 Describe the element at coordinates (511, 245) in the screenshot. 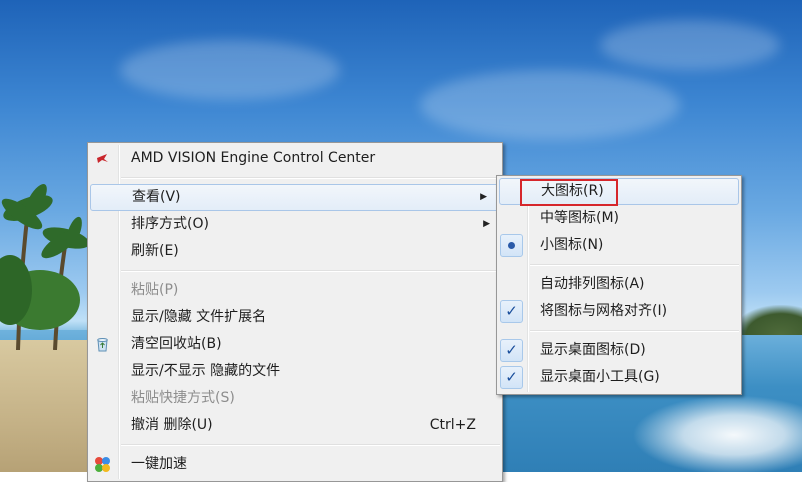

I see `radio-dot-icon` at that location.